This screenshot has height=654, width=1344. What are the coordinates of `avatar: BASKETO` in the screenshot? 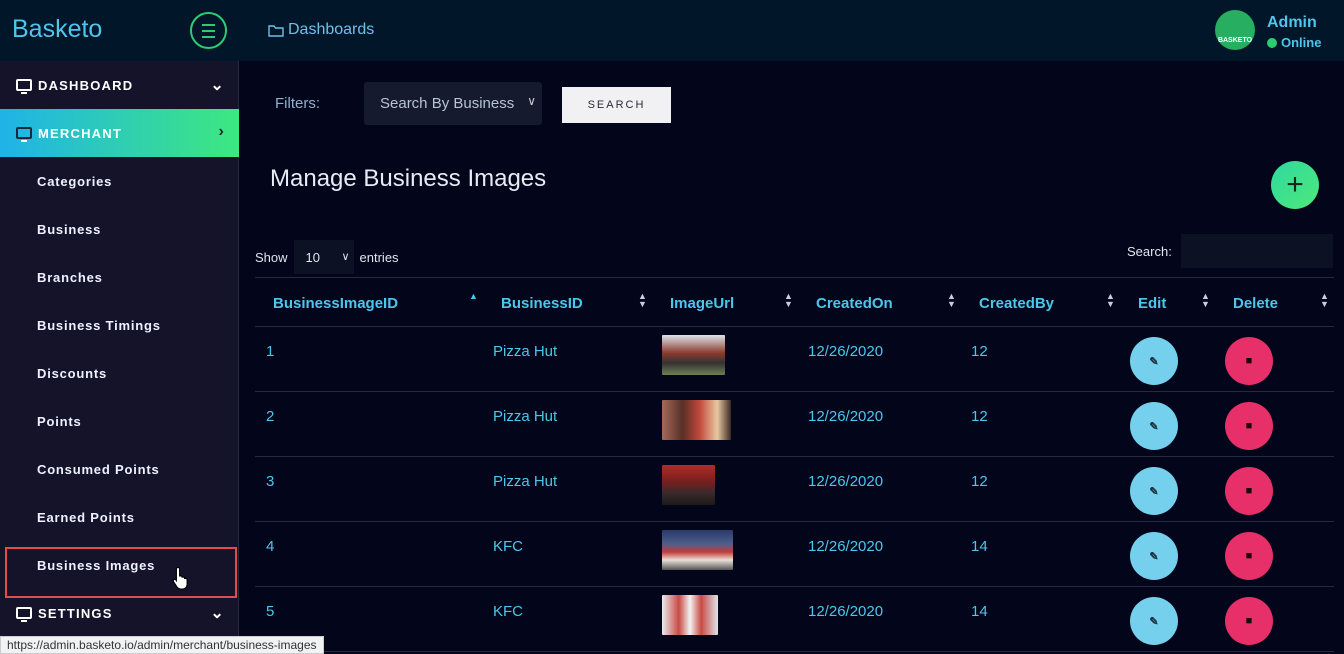 It's located at (1235, 30).